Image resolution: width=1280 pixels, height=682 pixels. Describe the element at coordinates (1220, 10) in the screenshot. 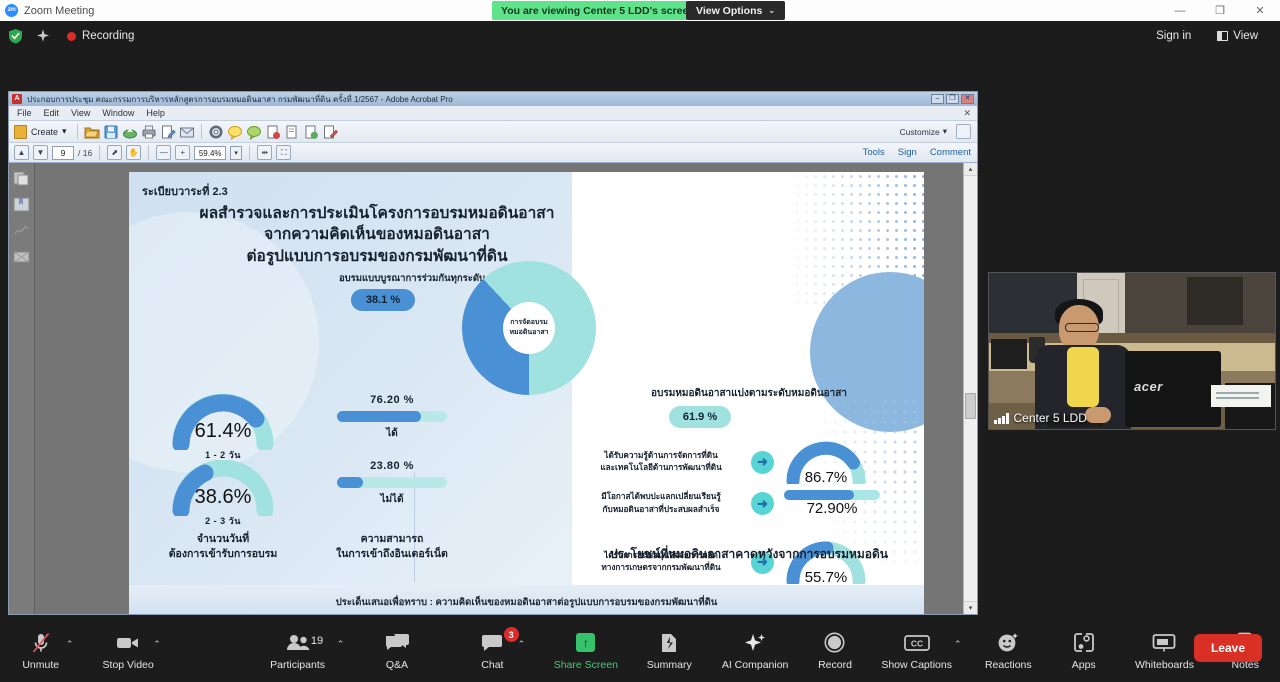

I see `maximize-button: ❐` at that location.